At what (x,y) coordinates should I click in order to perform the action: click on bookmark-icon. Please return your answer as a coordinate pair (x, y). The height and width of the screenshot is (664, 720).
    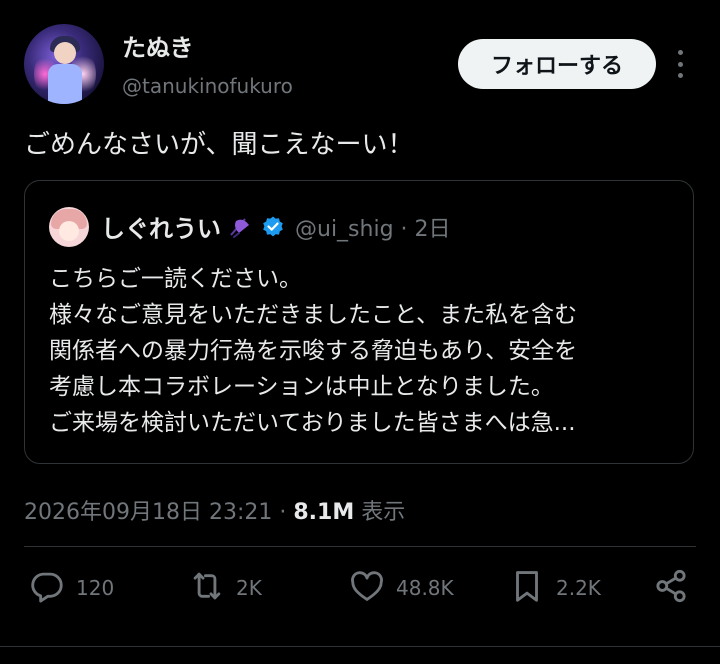
    Looking at the image, I should click on (527, 588).